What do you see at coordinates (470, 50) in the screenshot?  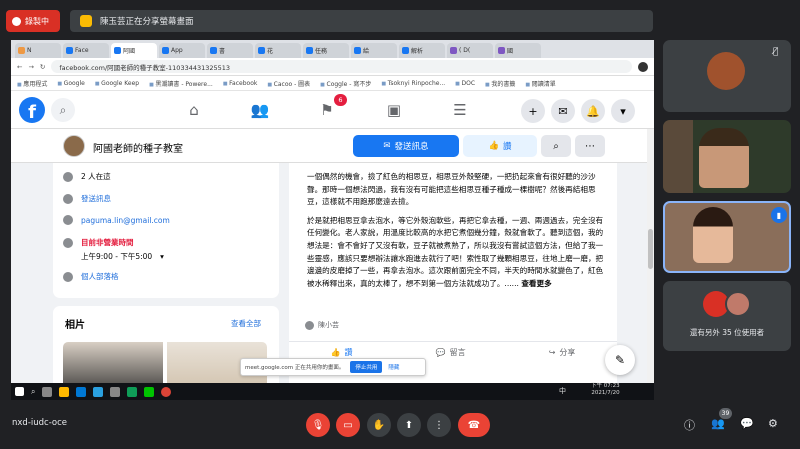 I see `browser-tab: ( D(` at bounding box center [470, 50].